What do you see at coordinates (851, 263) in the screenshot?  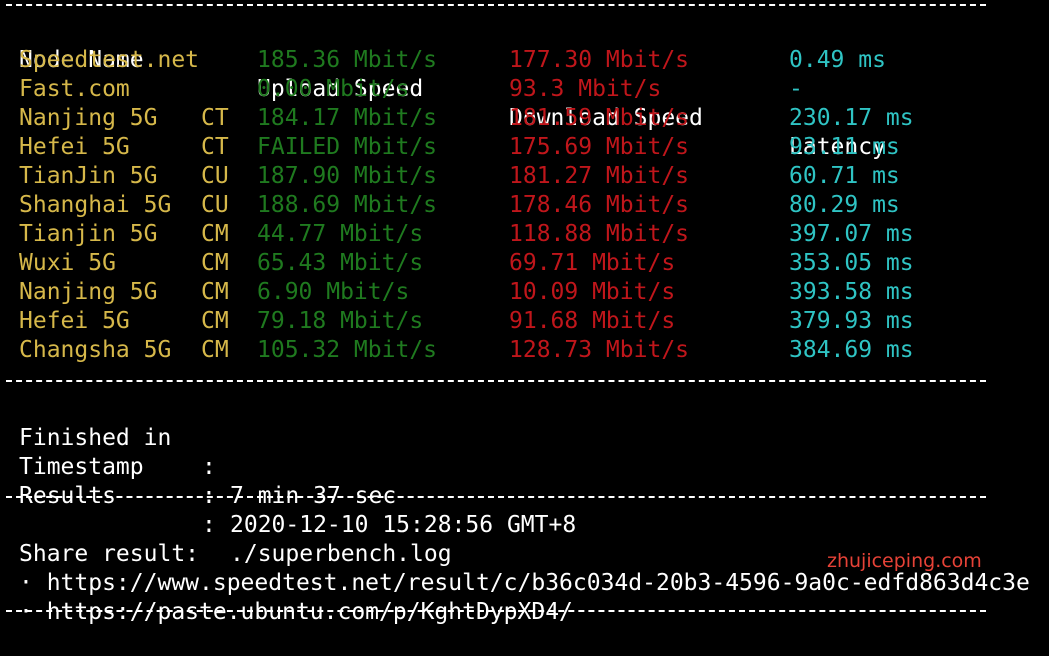 I see `latency-cell: 353.05 ms` at bounding box center [851, 263].